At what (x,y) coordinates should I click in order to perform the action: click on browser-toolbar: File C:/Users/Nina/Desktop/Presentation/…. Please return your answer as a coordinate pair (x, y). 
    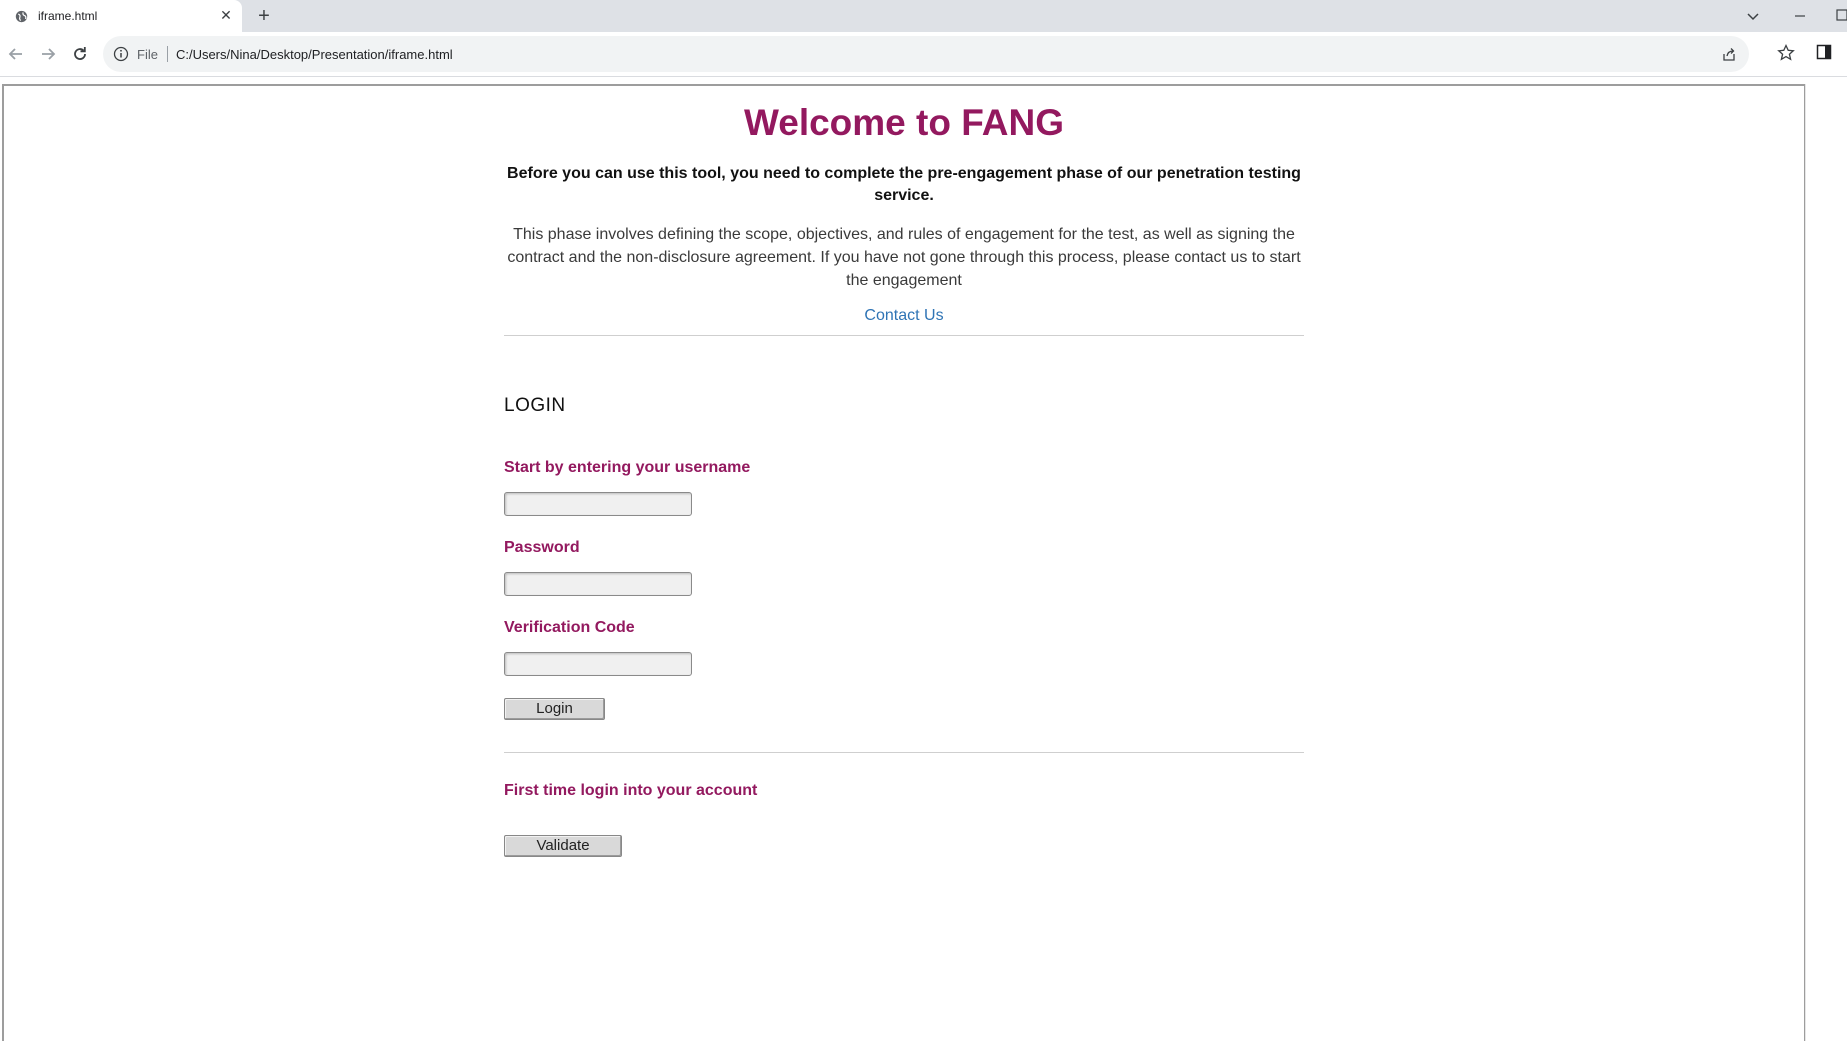
    Looking at the image, I should click on (923, 54).